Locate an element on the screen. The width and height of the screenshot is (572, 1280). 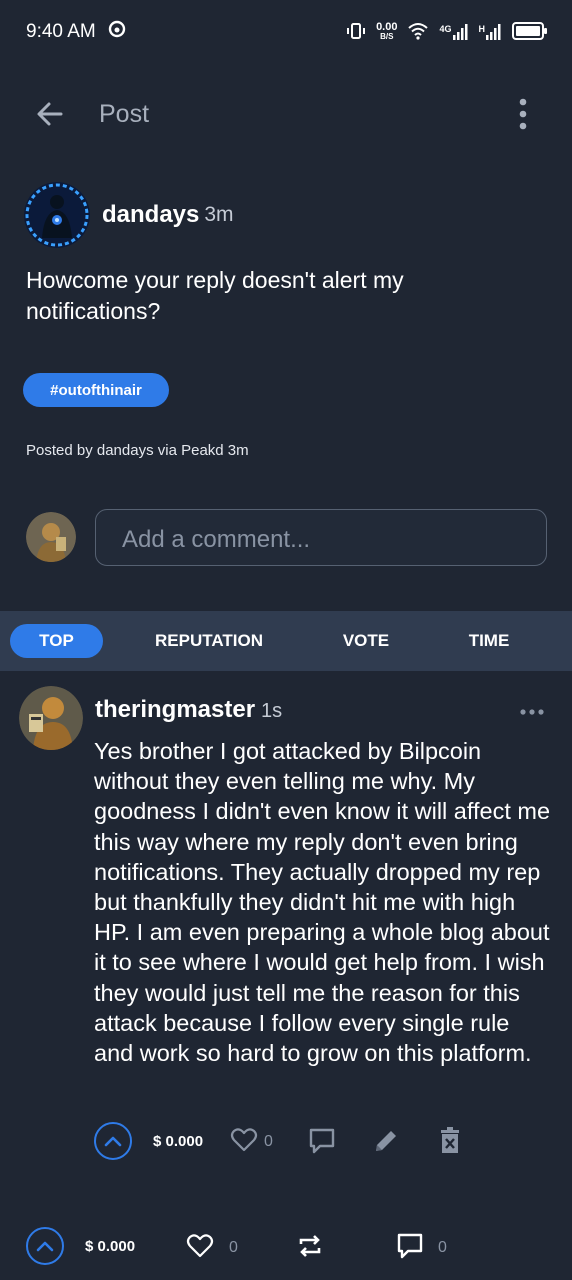
more-options-button is located at coordinates (523, 114).